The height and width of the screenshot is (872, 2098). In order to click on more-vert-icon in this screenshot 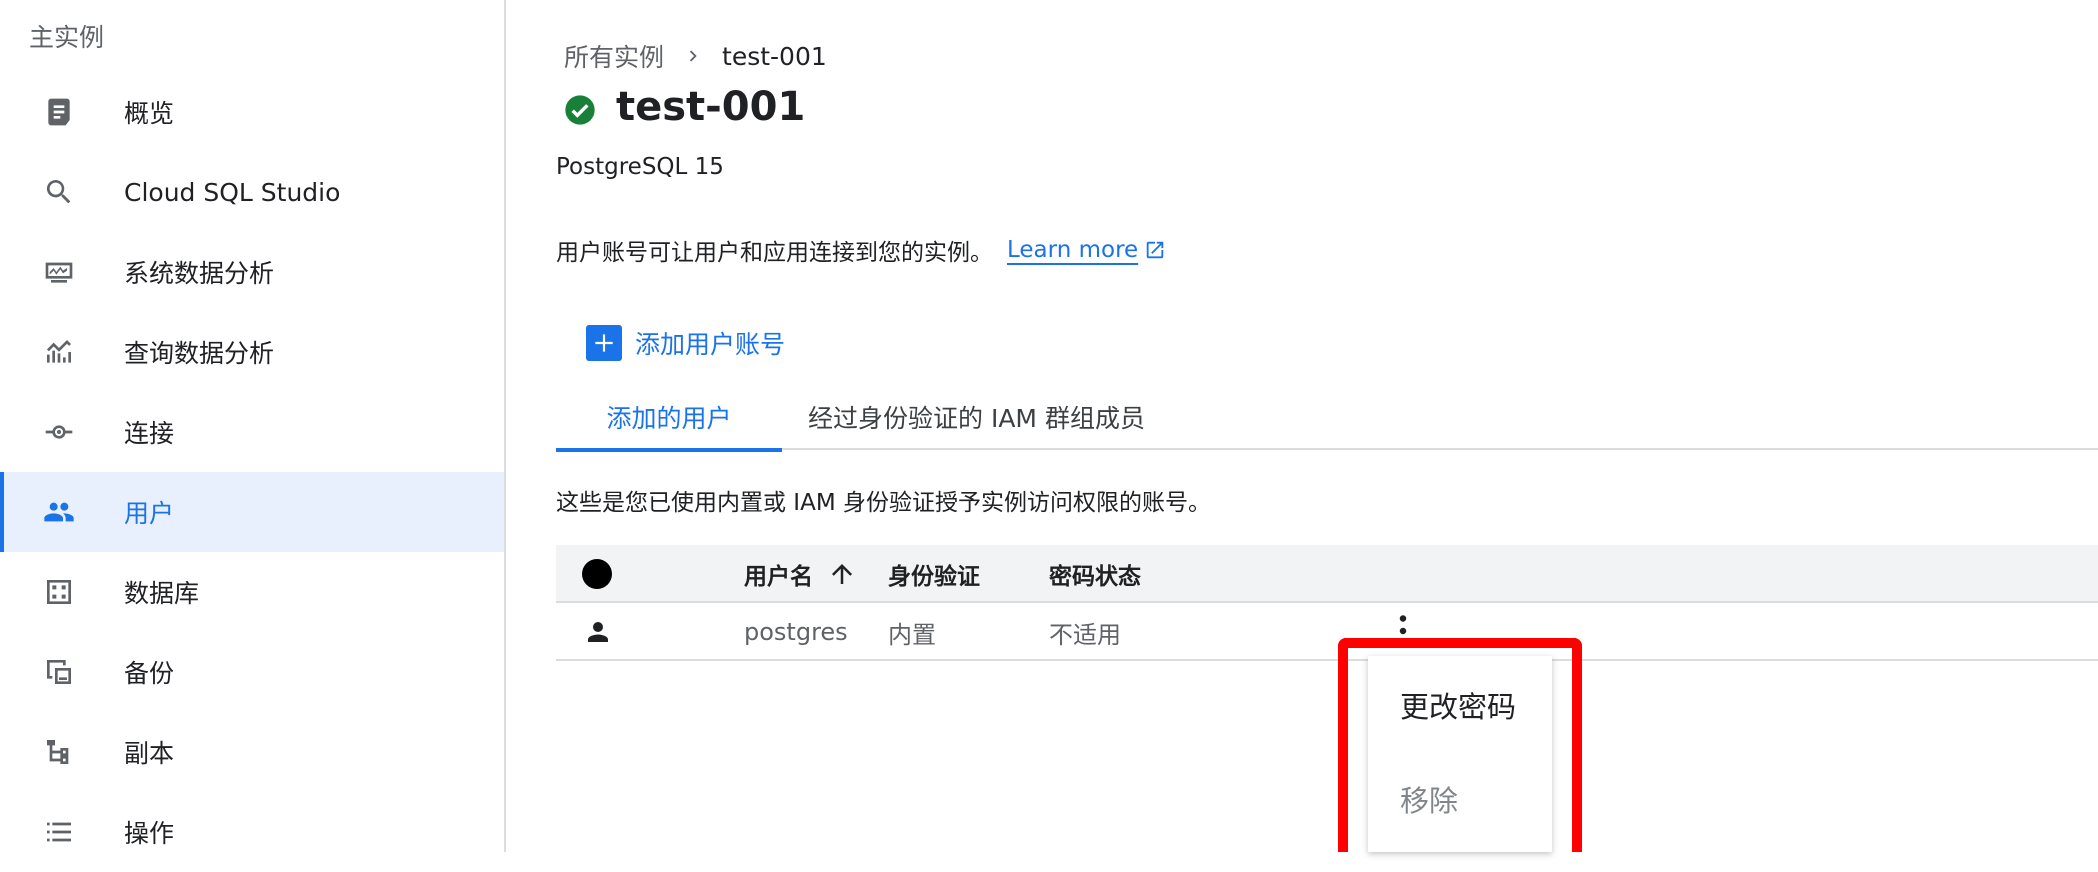, I will do `click(1403, 631)`.